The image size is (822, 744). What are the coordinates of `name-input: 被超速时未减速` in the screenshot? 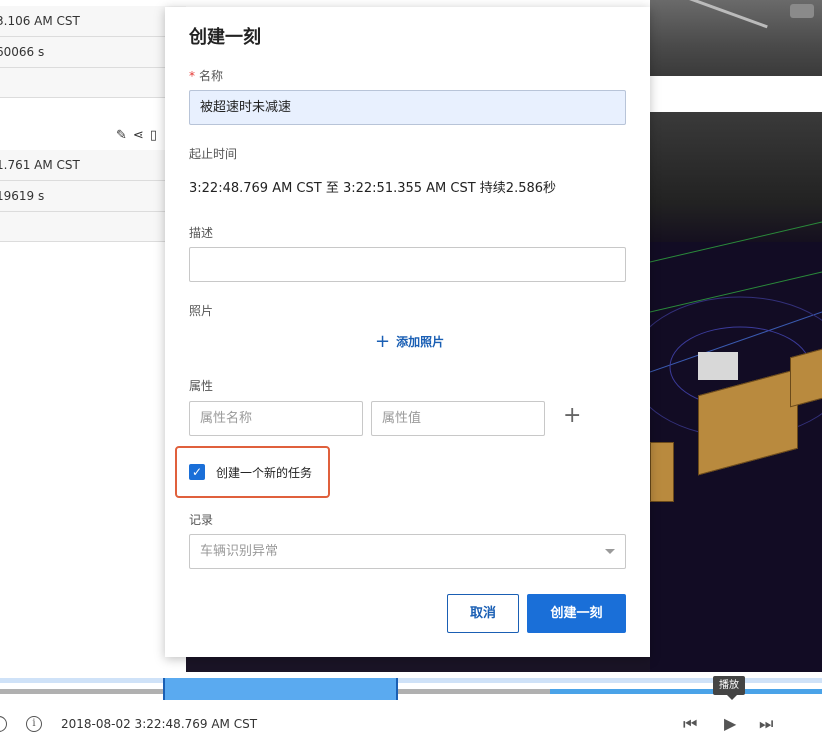 It's located at (407, 107).